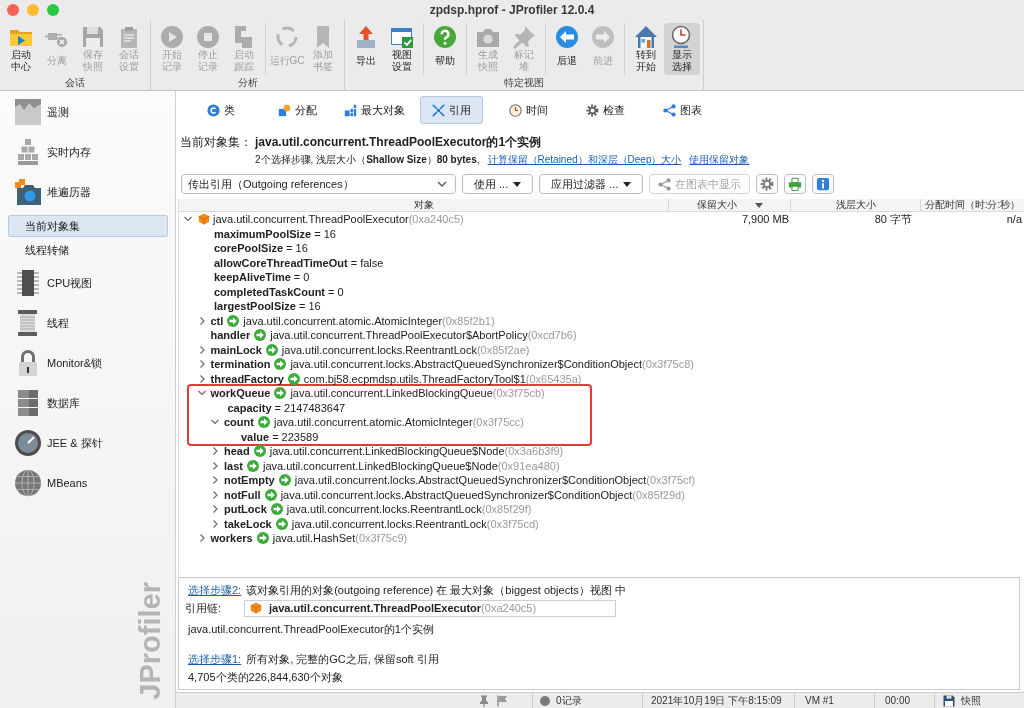 The image size is (1024, 708). I want to click on column-header: 对象, so click(424, 205).